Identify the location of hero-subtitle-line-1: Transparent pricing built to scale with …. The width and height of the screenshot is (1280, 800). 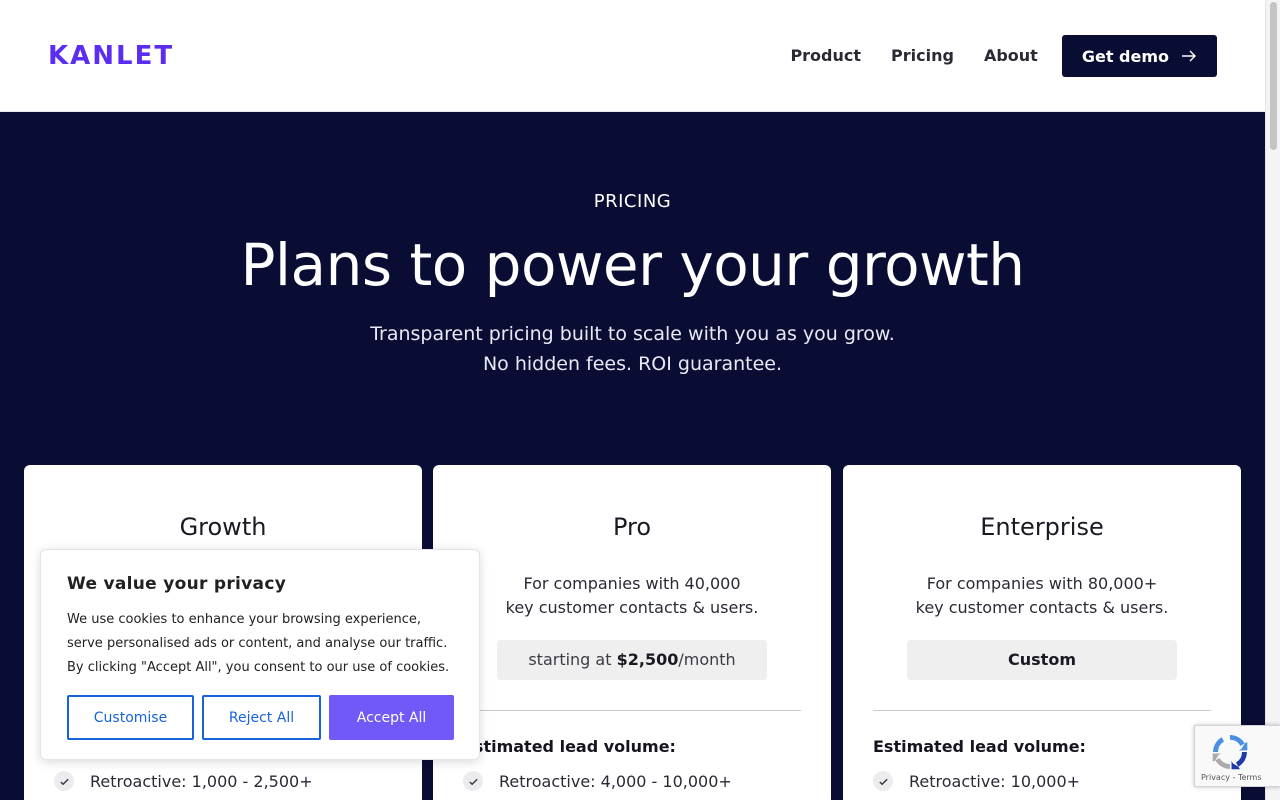
(632, 334).